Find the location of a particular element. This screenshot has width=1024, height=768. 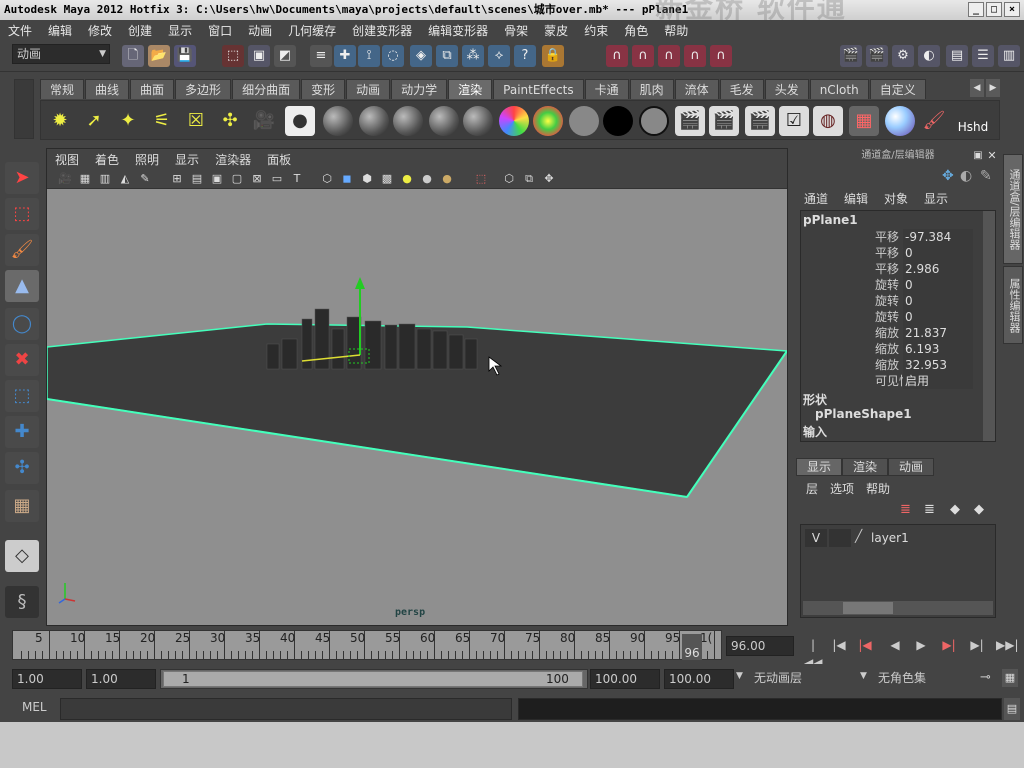

menu-skeleton: 骨架 is located at coordinates (516, 30).